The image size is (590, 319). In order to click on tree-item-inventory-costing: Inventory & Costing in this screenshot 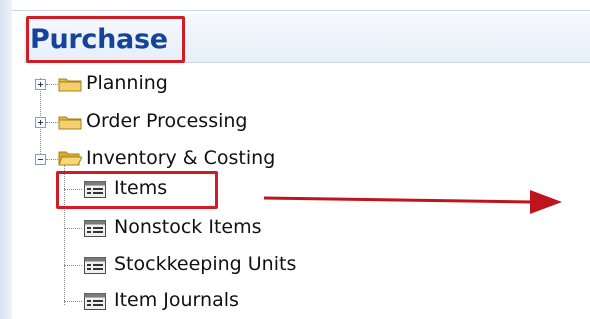, I will do `click(180, 158)`.